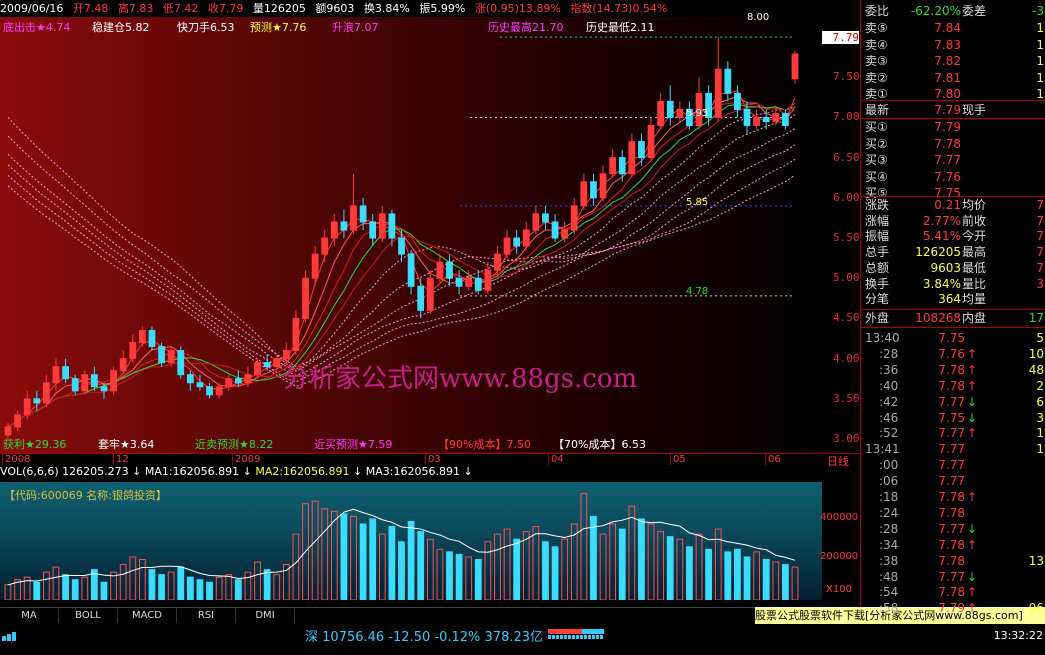 The image size is (1045, 655). What do you see at coordinates (877, 283) in the screenshot?
I see `stat-label: 换手` at bounding box center [877, 283].